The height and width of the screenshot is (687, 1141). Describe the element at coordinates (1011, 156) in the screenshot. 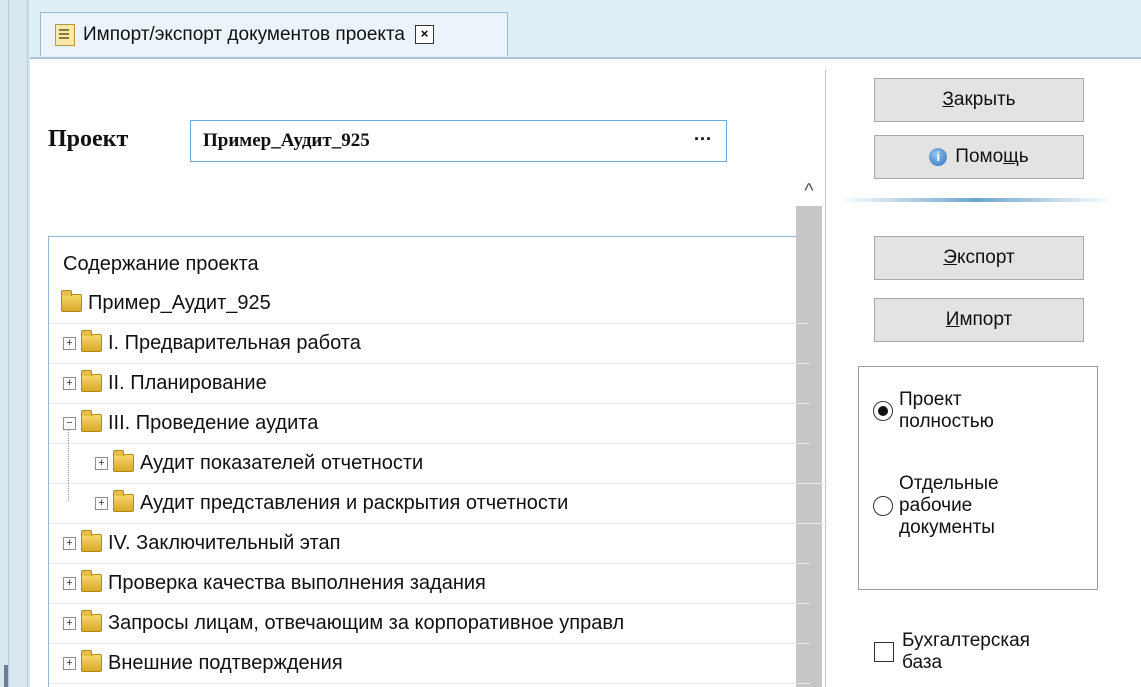

I see `mnemonic: щ` at that location.